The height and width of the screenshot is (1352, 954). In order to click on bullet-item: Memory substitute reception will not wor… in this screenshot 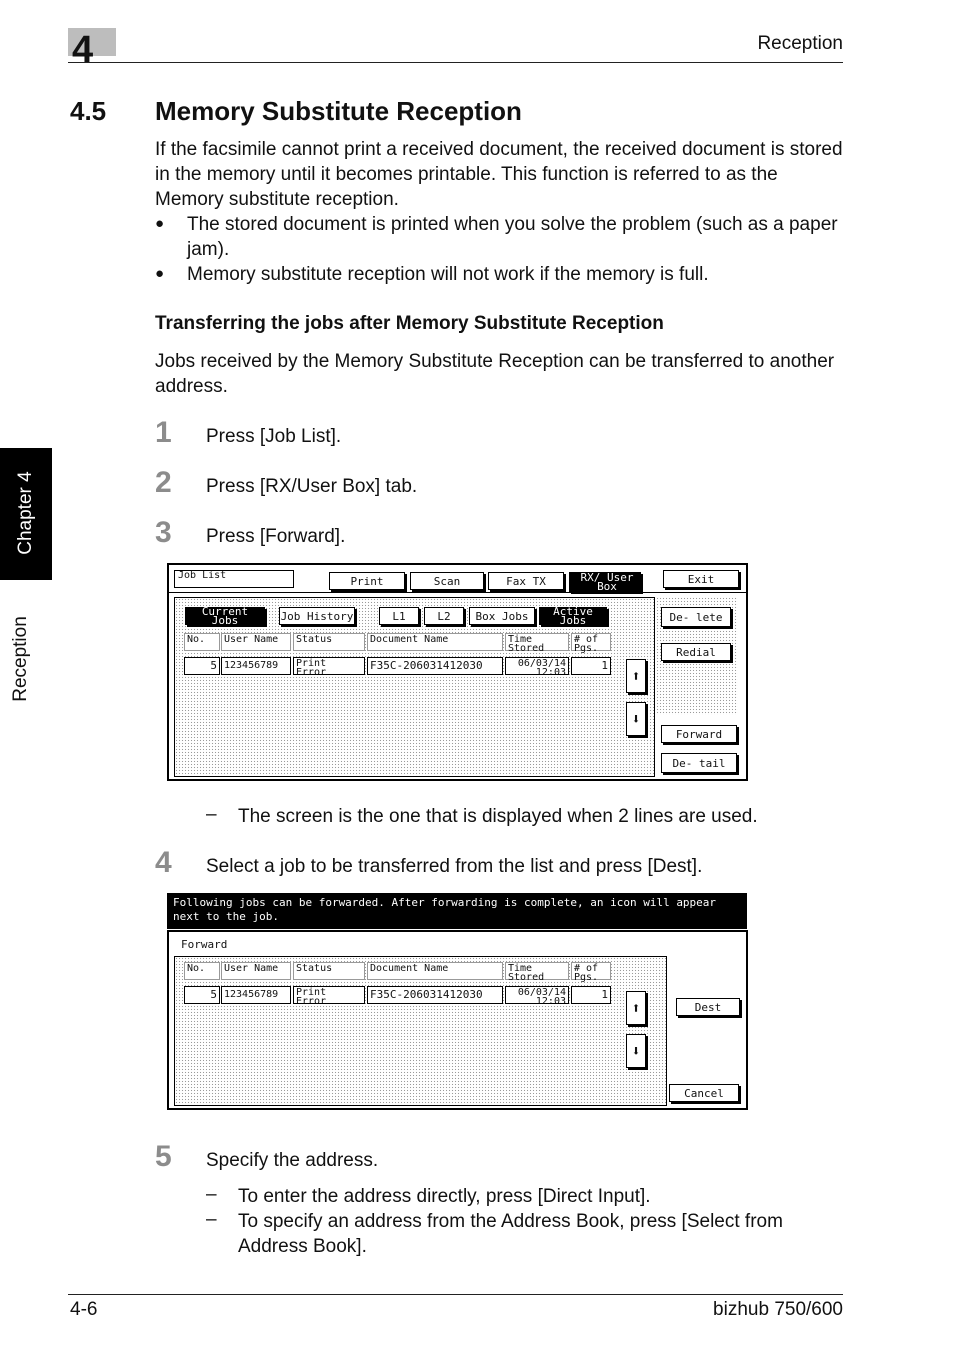, I will do `click(448, 274)`.